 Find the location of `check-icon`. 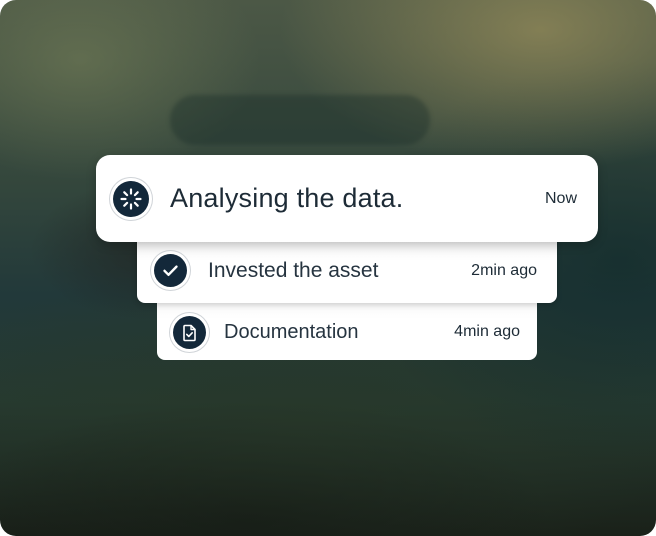

check-icon is located at coordinates (170, 270).